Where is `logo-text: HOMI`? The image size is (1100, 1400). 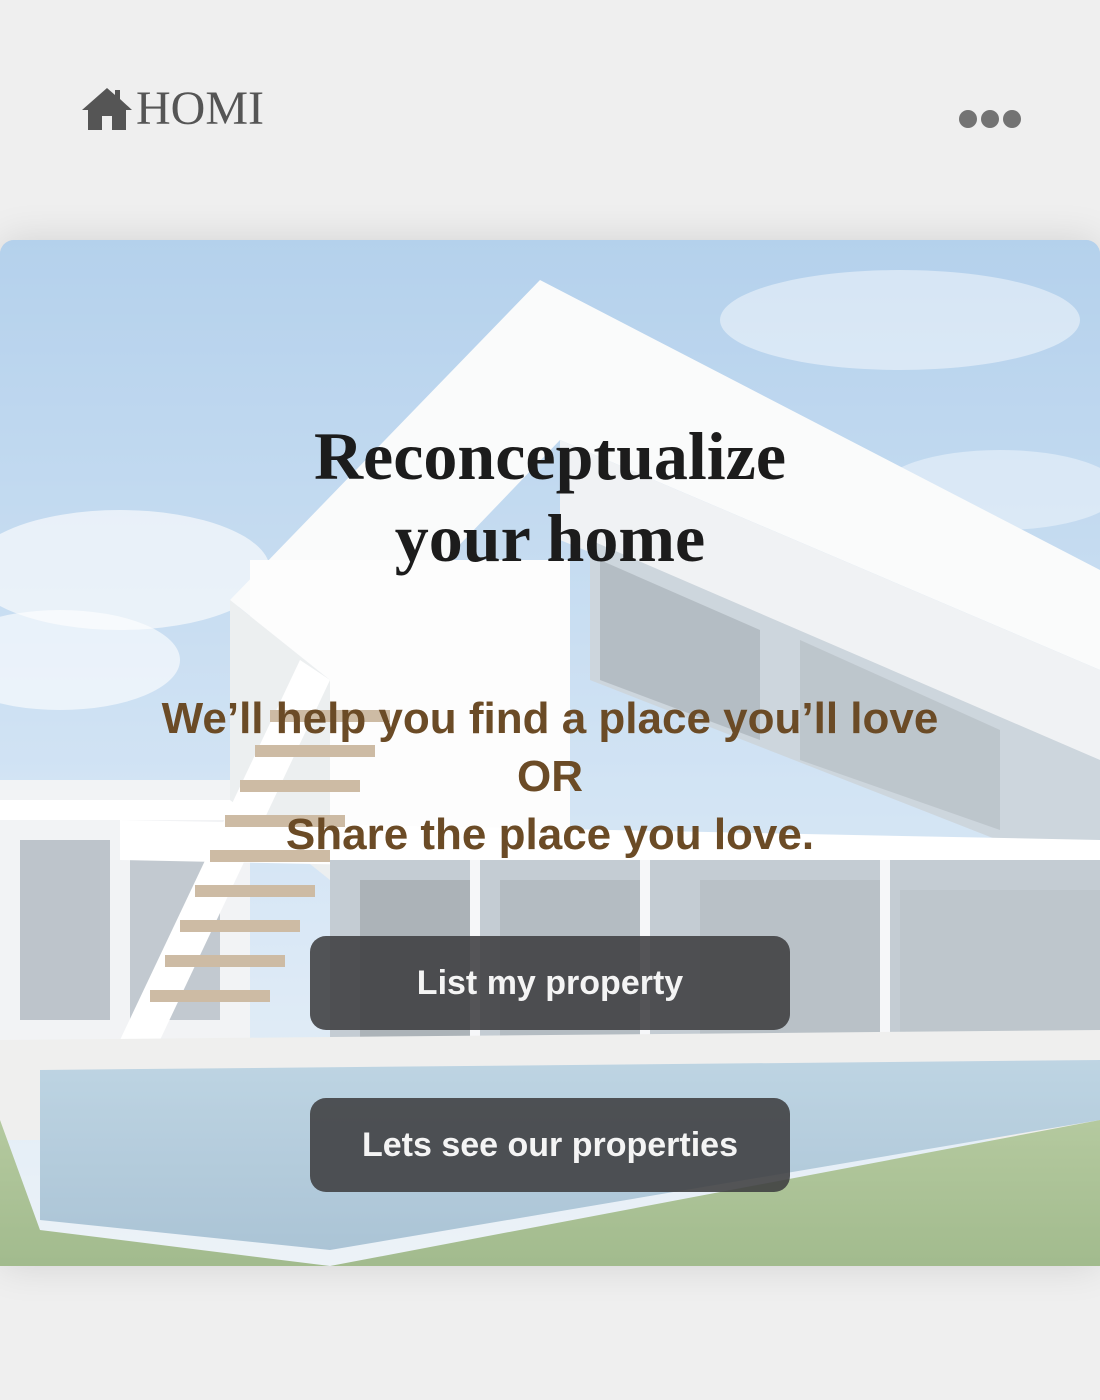 logo-text: HOMI is located at coordinates (200, 108).